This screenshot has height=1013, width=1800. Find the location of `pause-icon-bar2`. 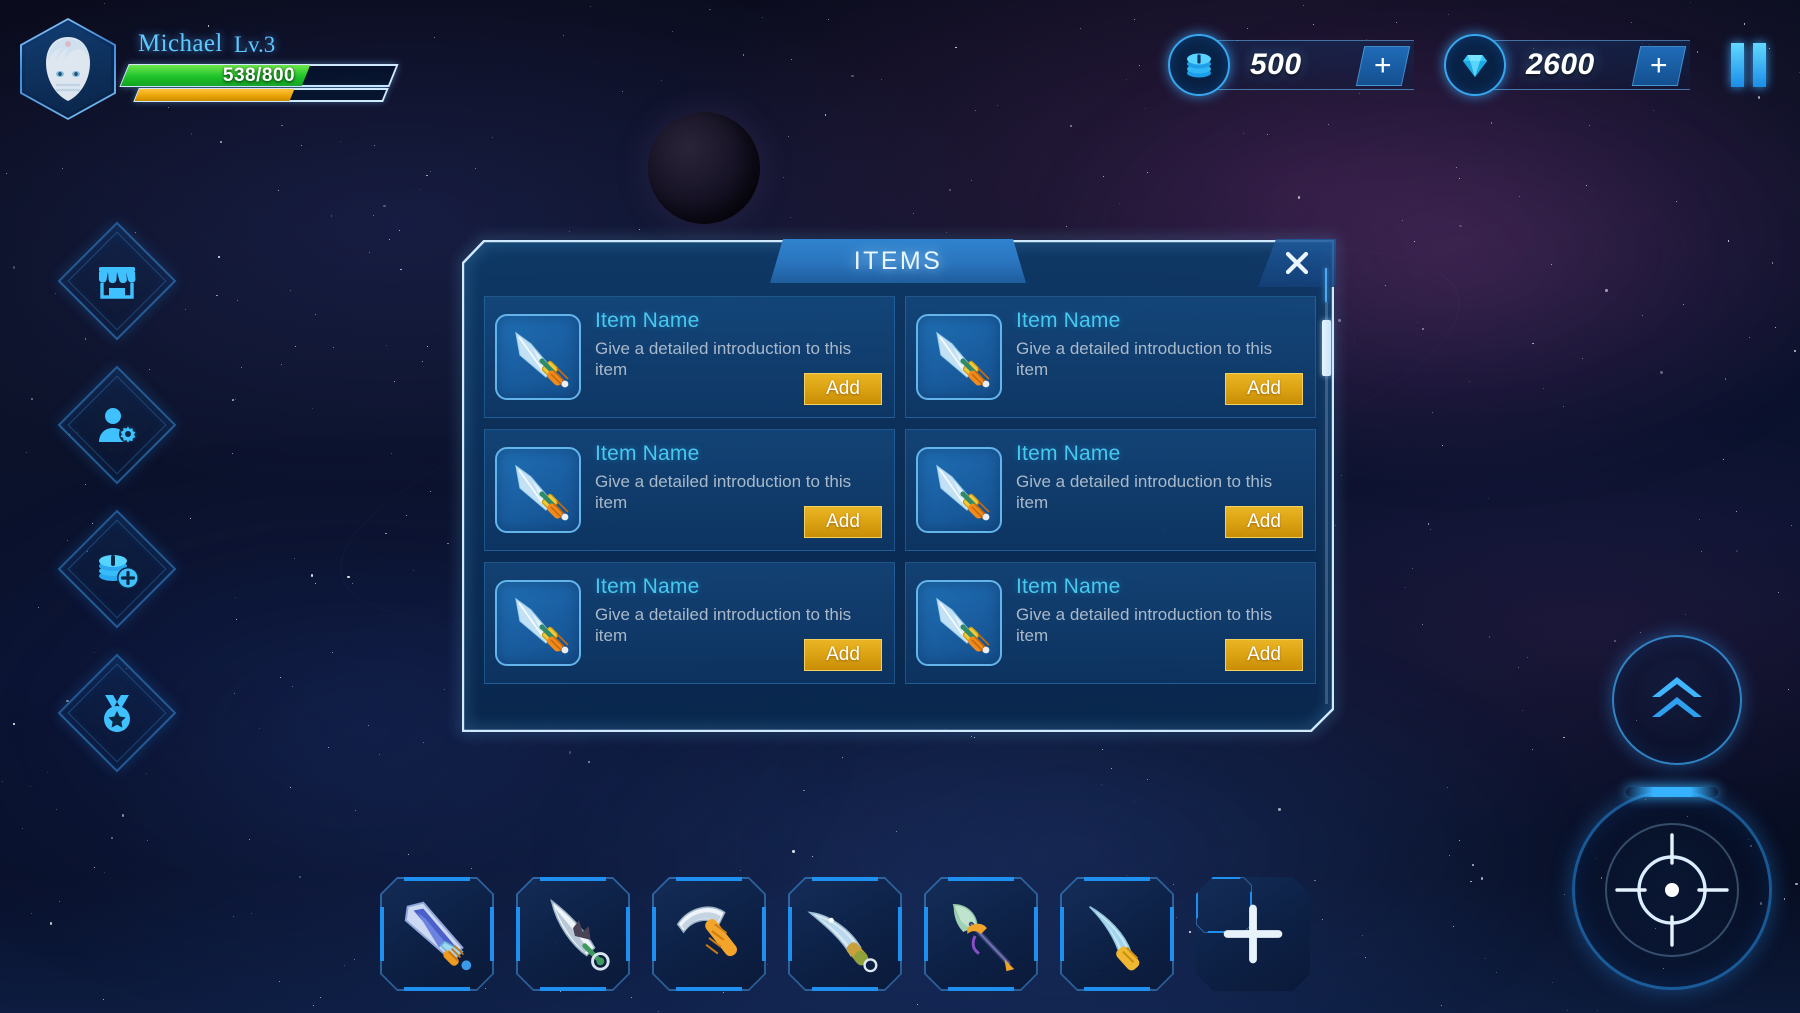

pause-icon-bar2 is located at coordinates (1759, 65).